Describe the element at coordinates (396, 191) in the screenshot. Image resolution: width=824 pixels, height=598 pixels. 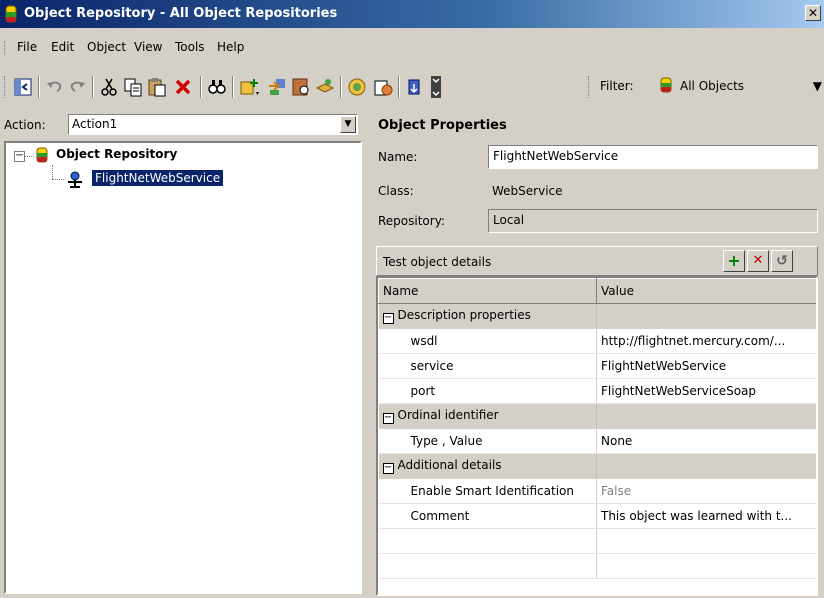
I see `class-label: Class:` at that location.